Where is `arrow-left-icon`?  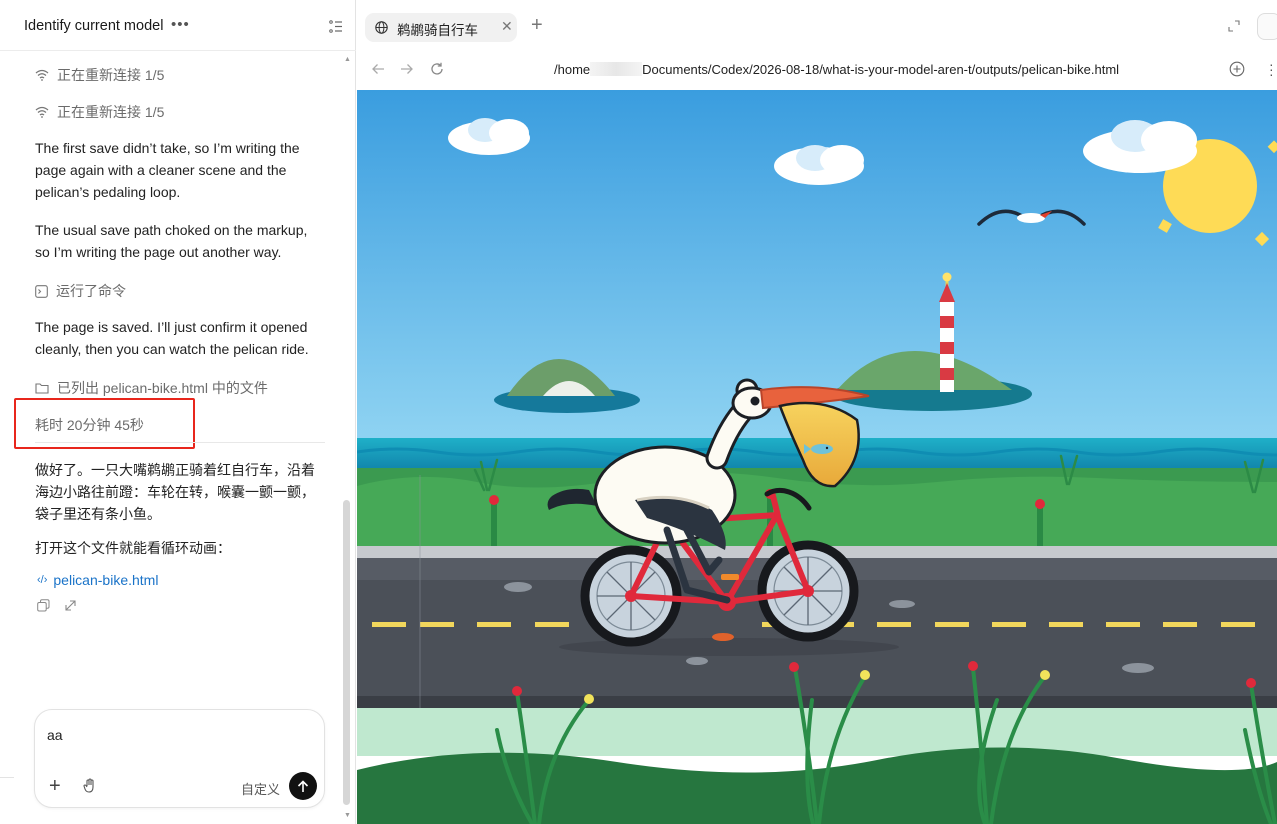 arrow-left-icon is located at coordinates (378, 69).